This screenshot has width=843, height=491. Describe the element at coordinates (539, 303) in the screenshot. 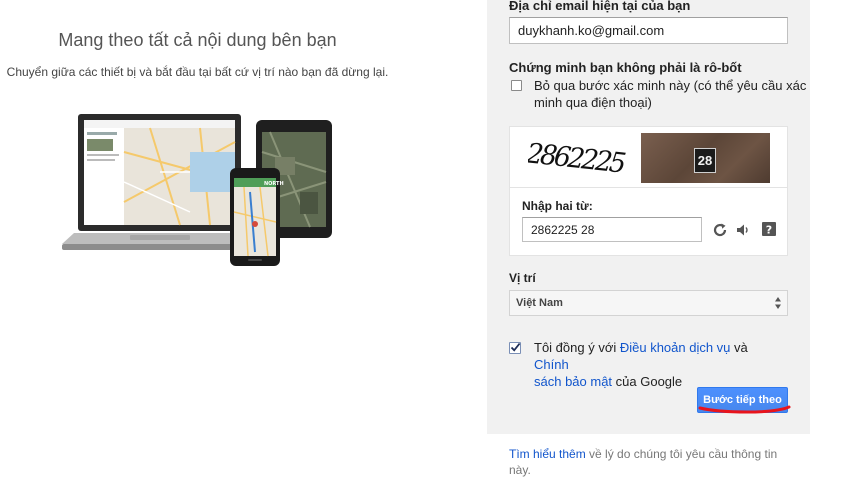

I see `location-selected-value: Việt Nam` at that location.